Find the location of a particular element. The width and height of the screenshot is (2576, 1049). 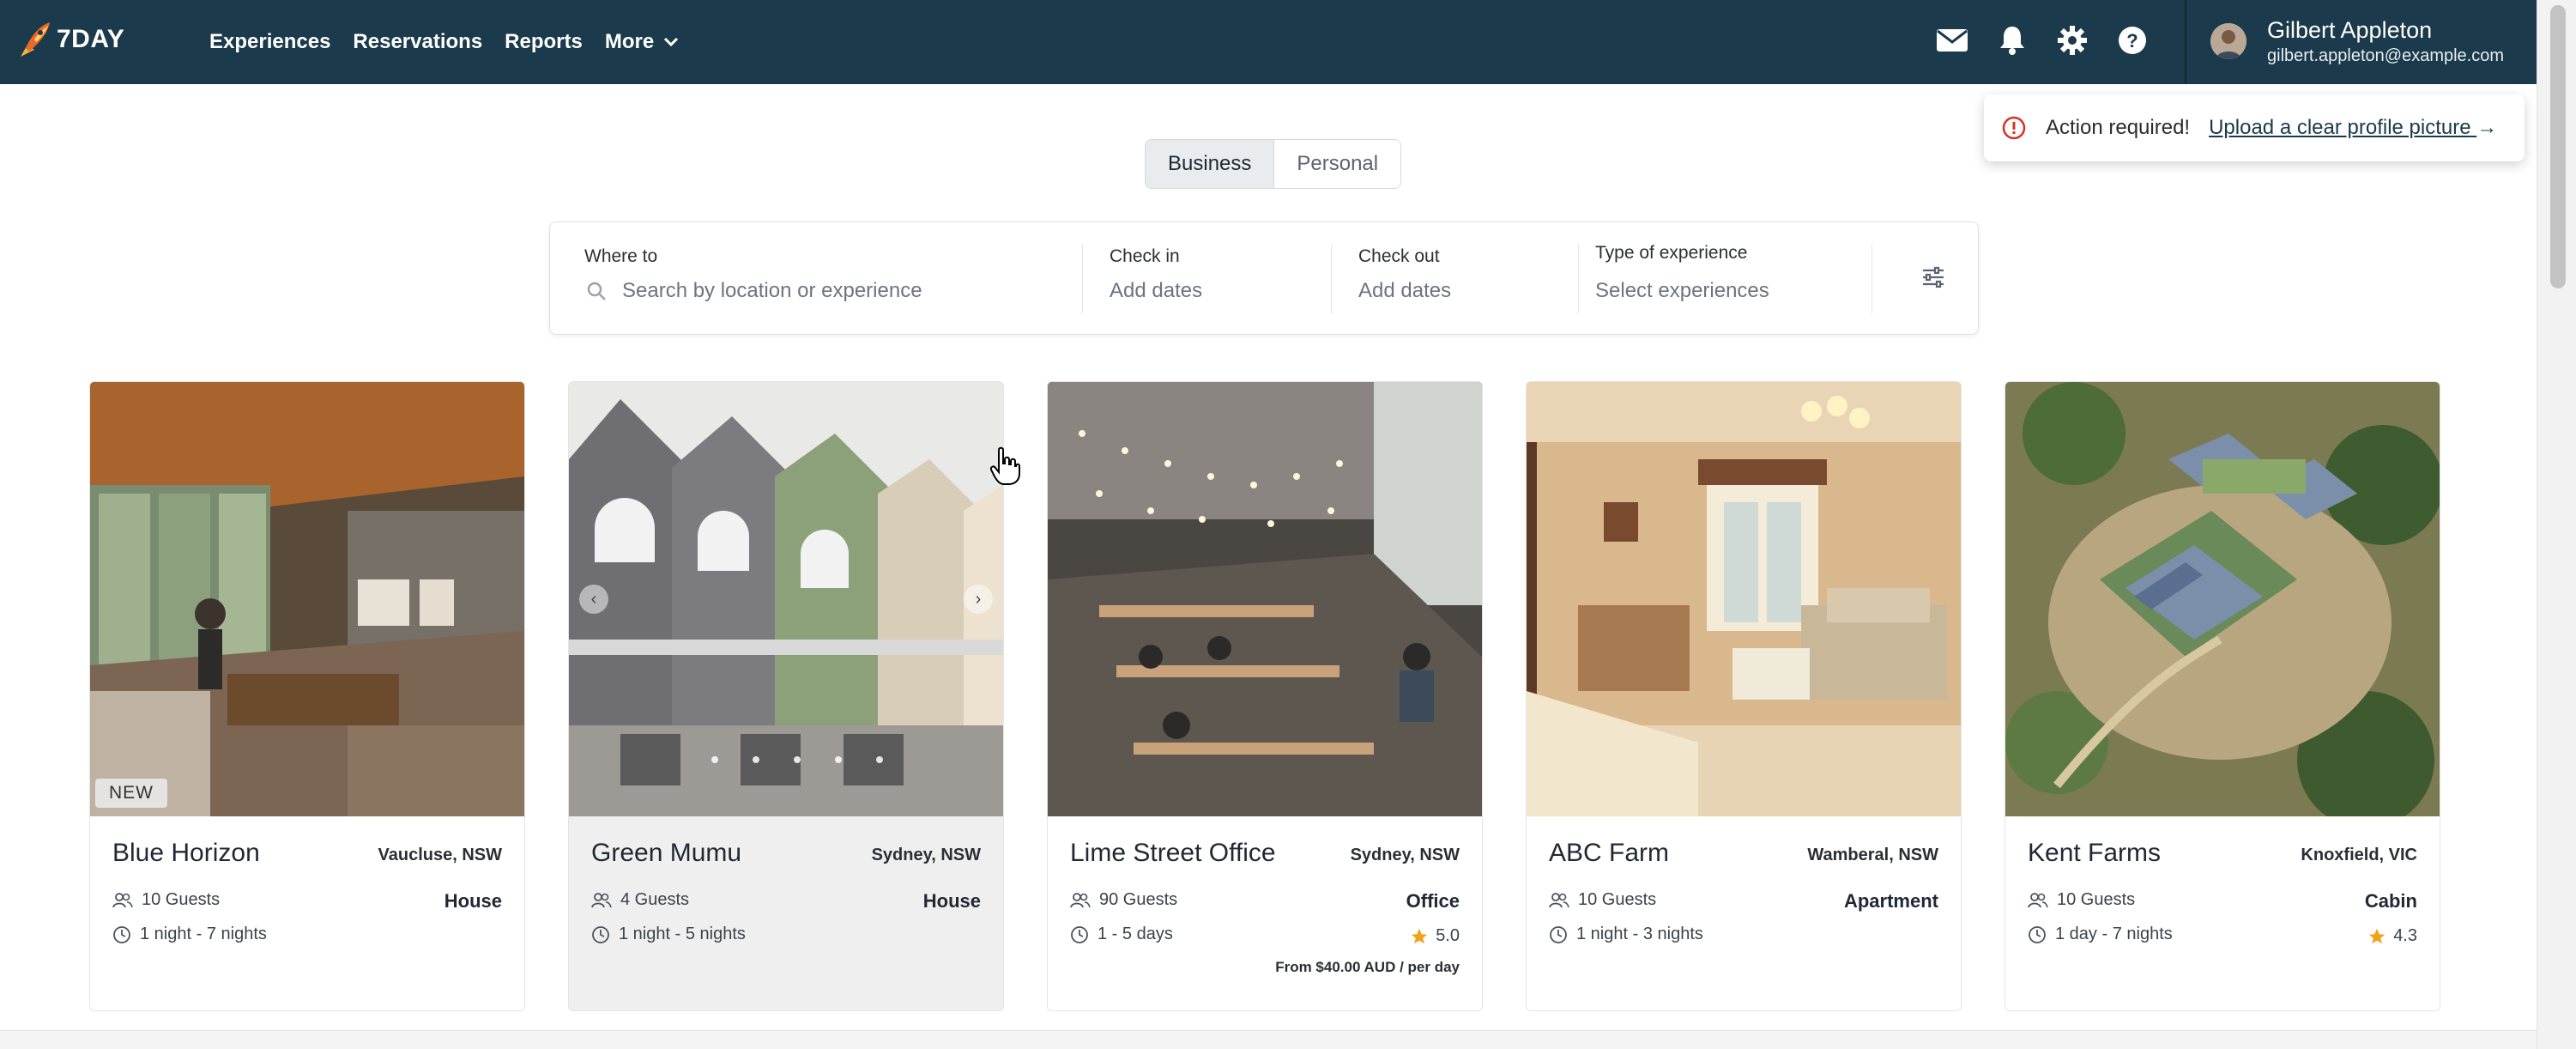

toggle-personal: Personal is located at coordinates (1337, 164).